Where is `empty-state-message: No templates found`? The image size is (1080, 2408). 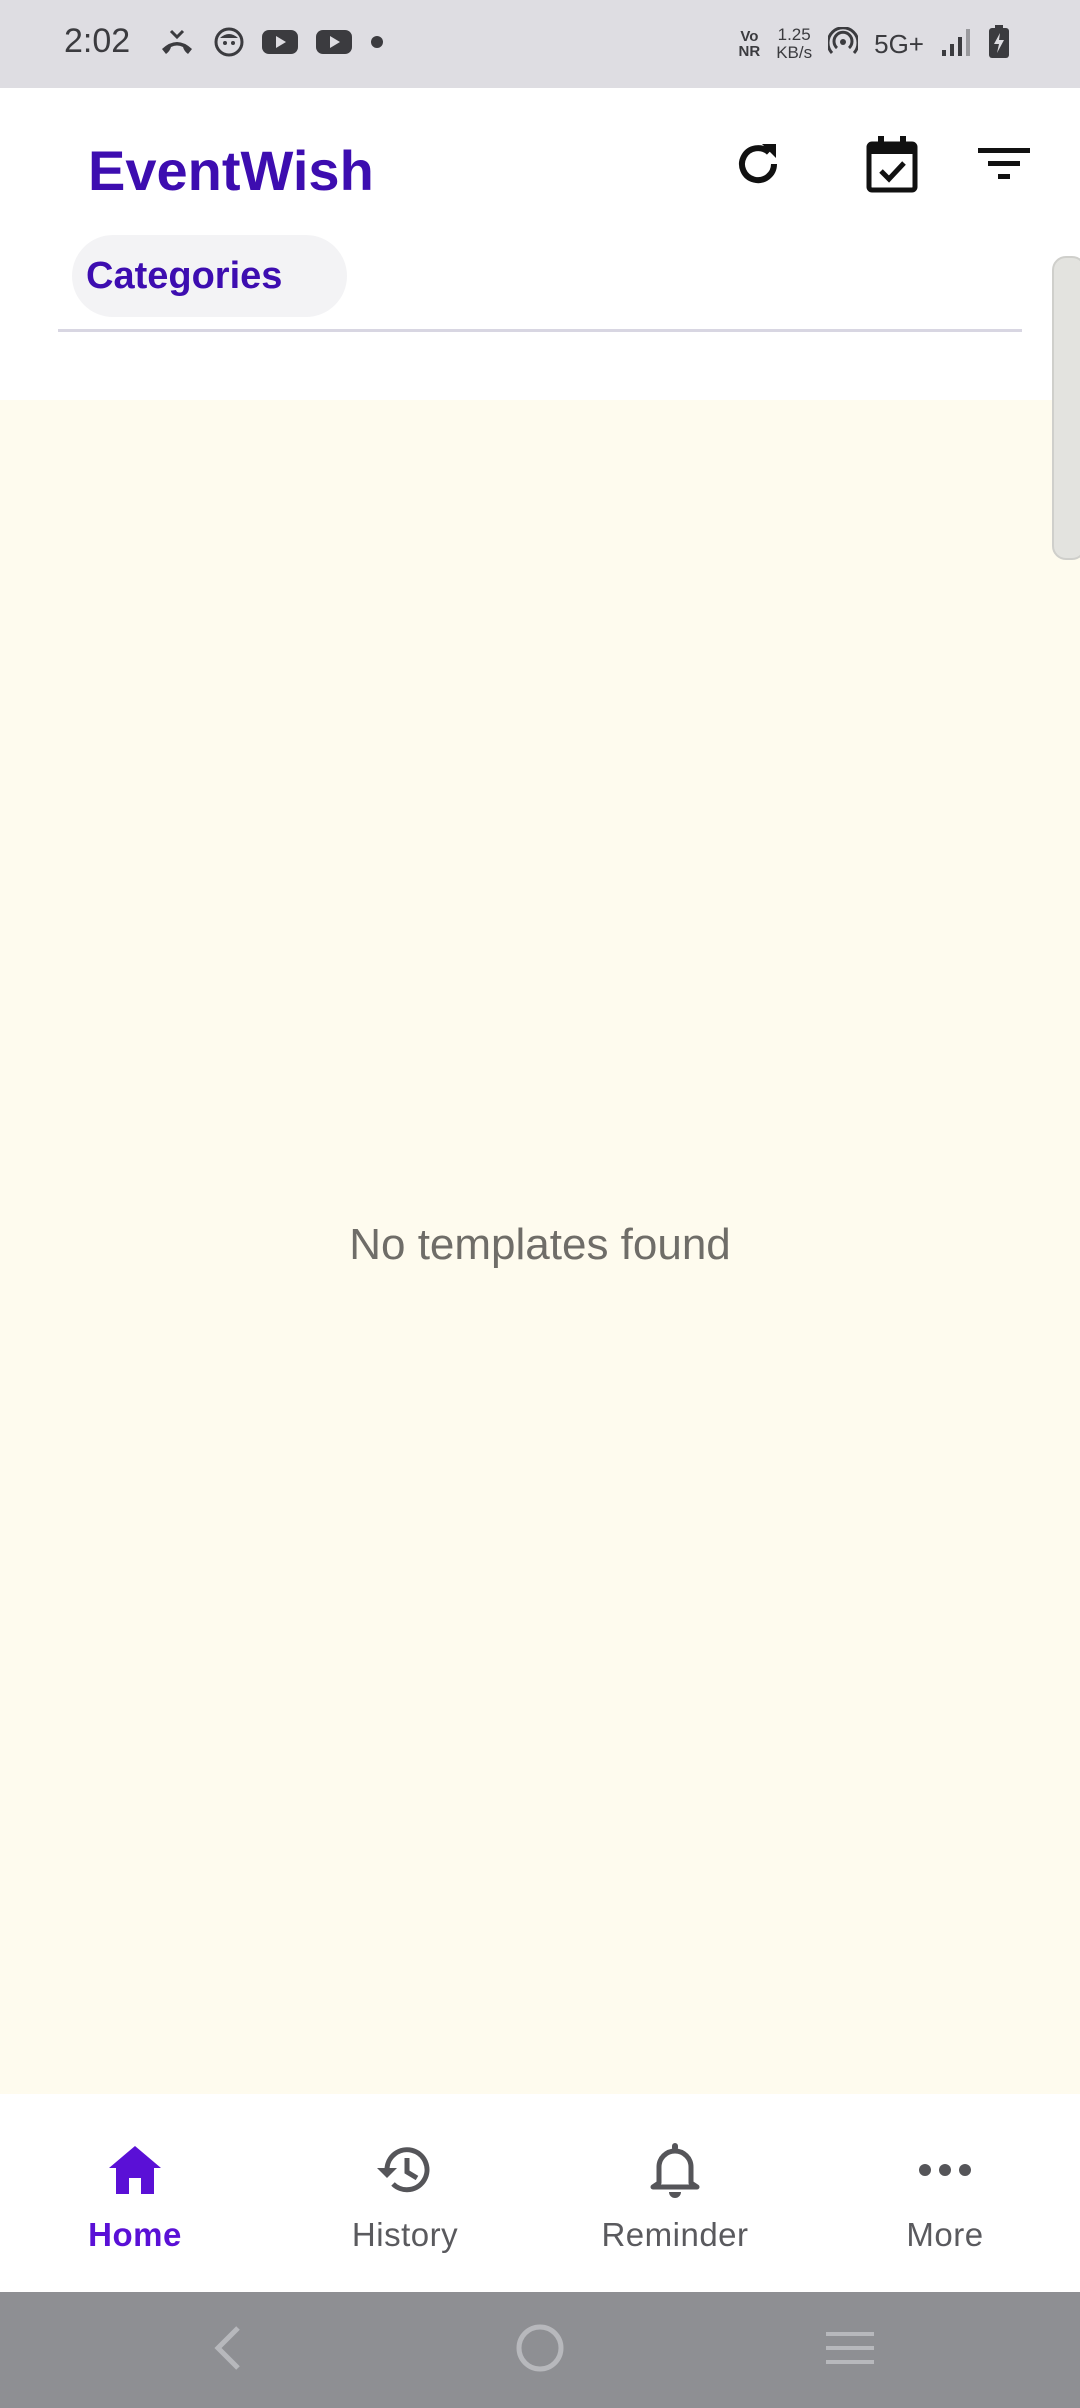 empty-state-message: No templates found is located at coordinates (540, 1244).